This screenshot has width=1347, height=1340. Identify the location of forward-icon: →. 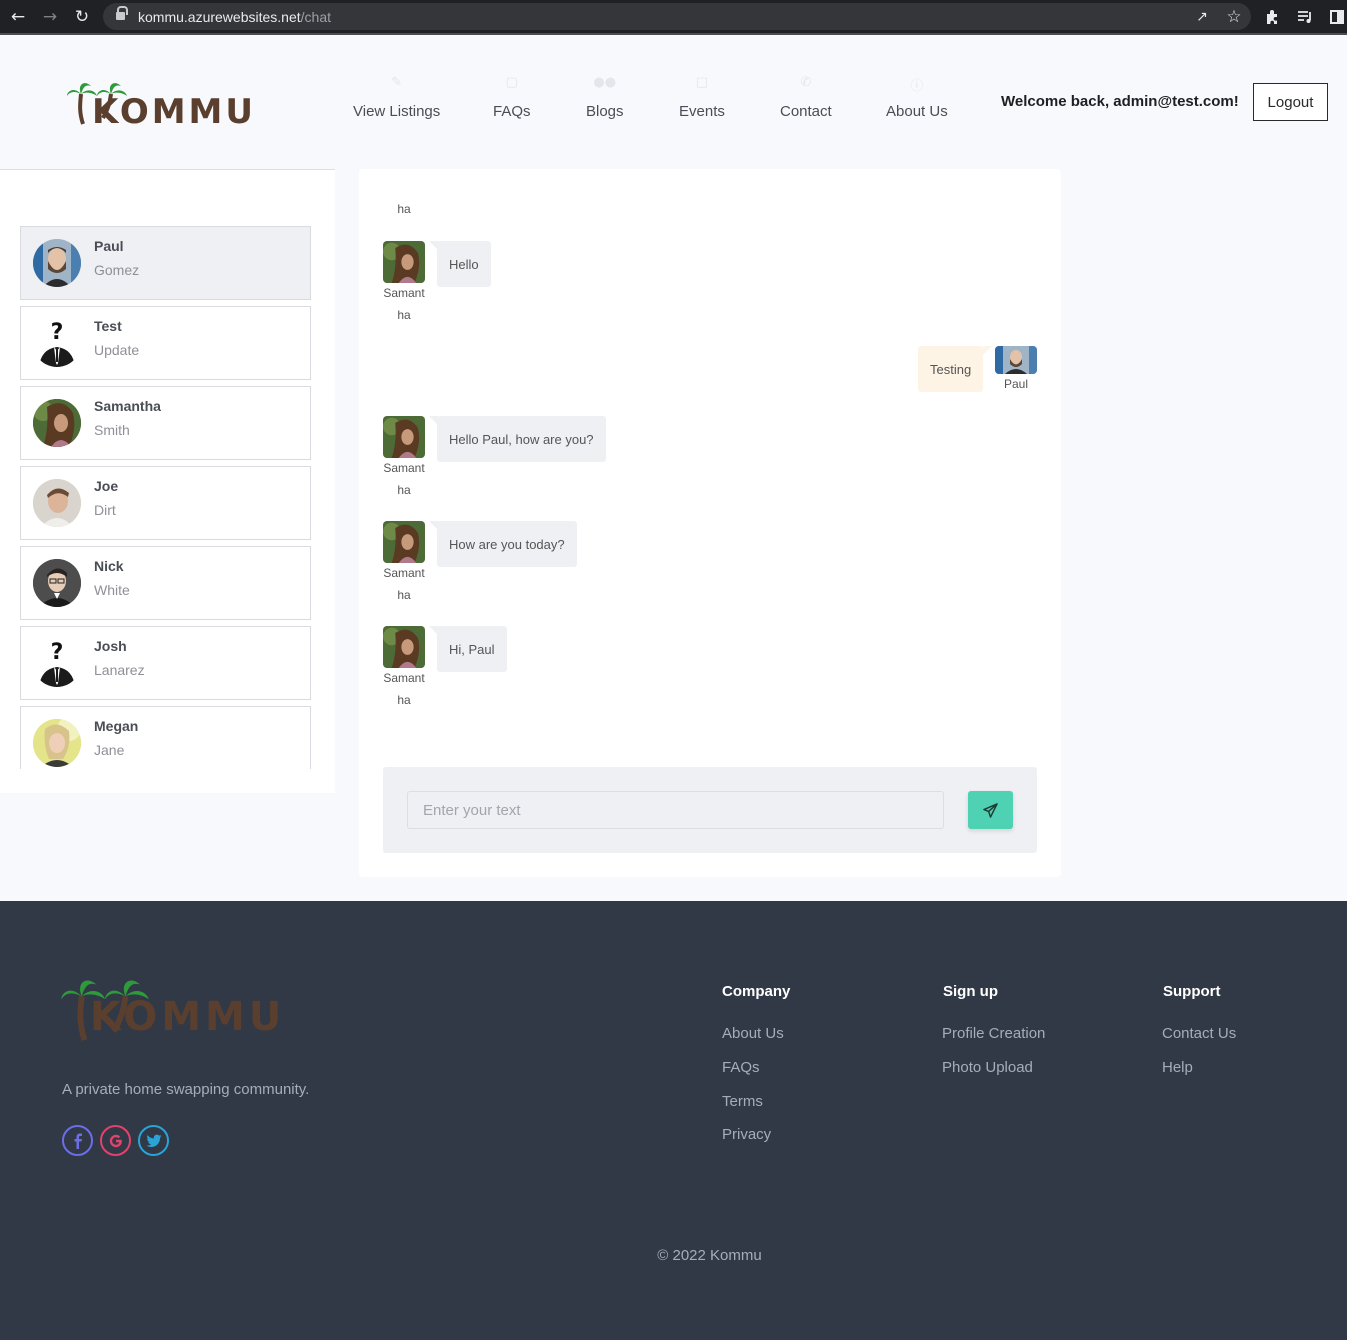
(50, 16).